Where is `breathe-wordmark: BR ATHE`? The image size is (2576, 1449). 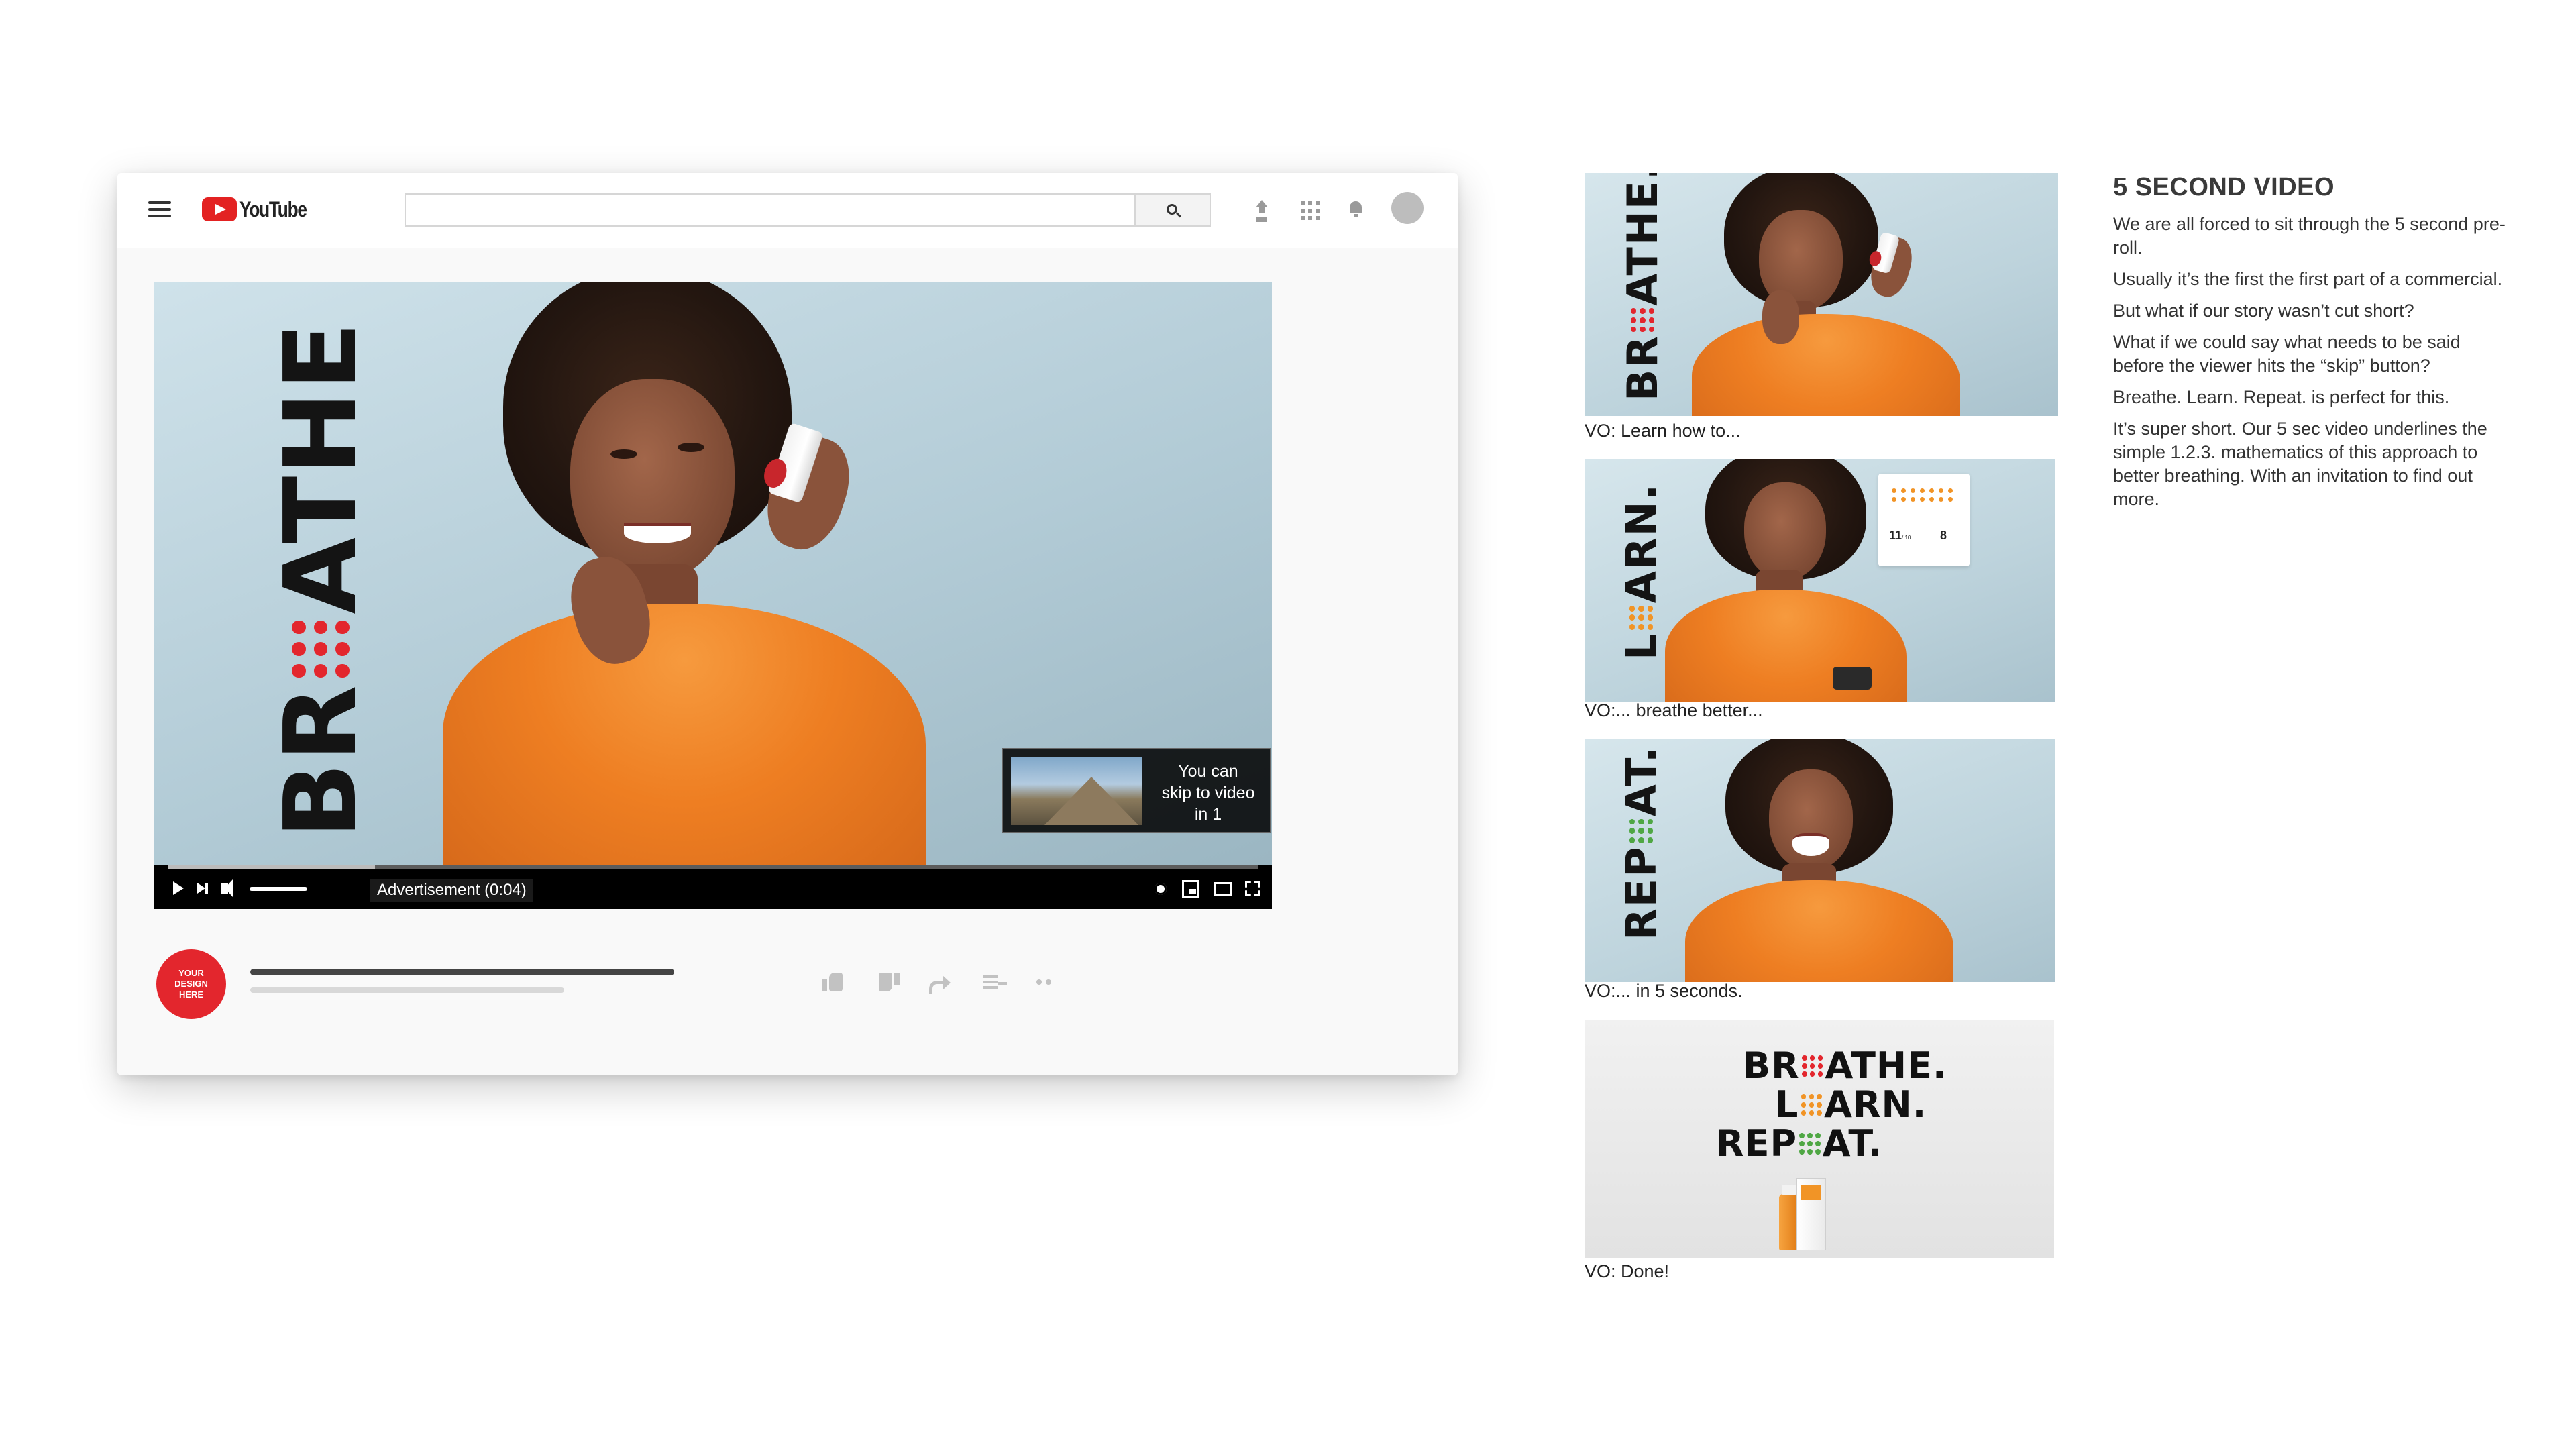 breathe-wordmark: BR ATHE is located at coordinates (320, 580).